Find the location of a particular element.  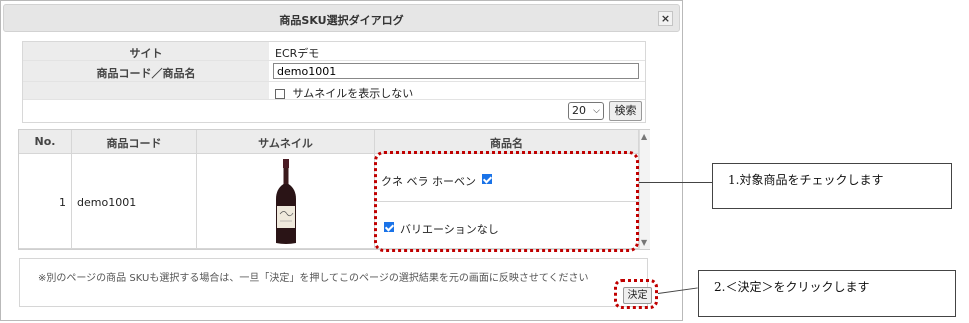

header-code: 商品コード is located at coordinates (134, 142).